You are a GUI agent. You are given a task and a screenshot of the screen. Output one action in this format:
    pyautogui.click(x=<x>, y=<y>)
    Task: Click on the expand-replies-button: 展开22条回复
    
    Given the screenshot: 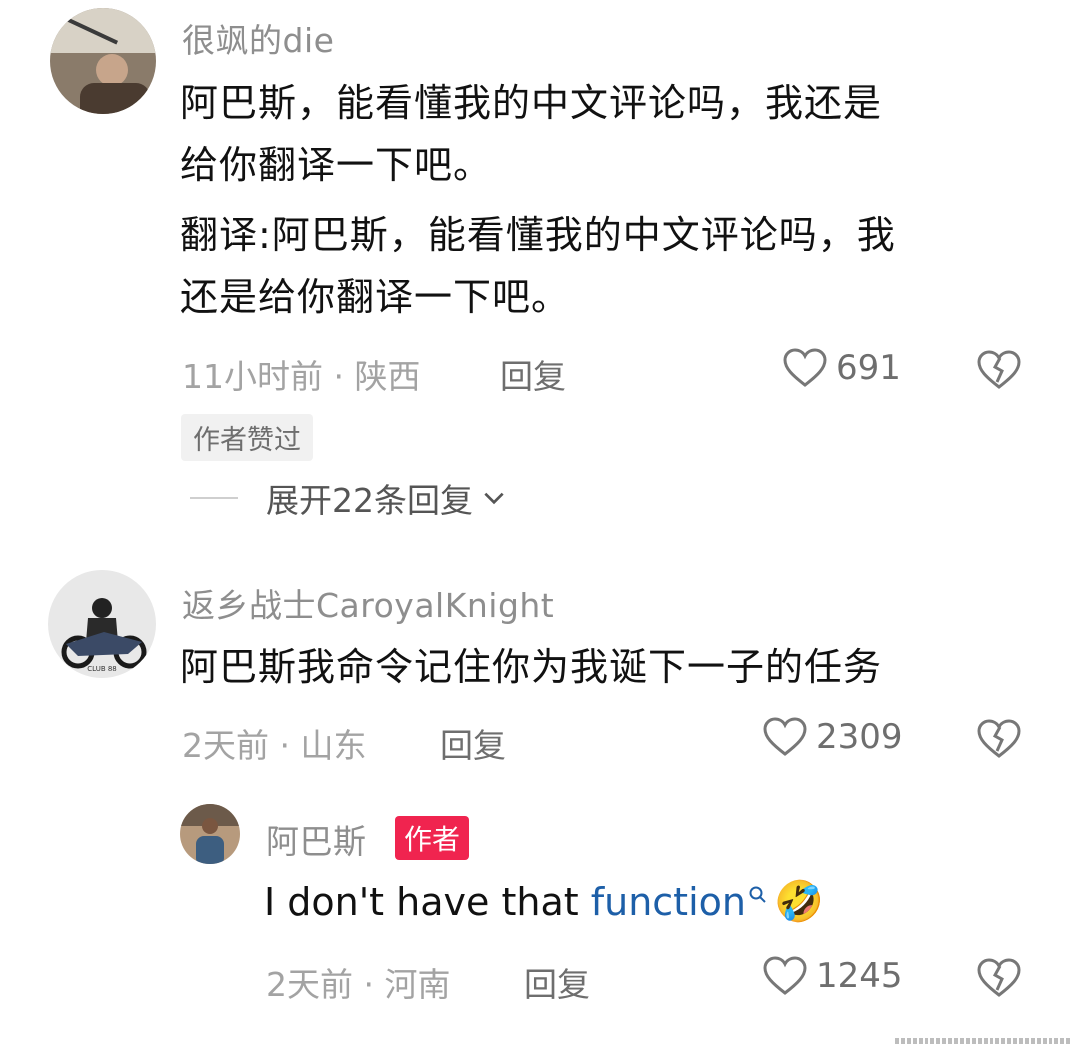 What is the action you would take?
    pyautogui.click(x=348, y=498)
    